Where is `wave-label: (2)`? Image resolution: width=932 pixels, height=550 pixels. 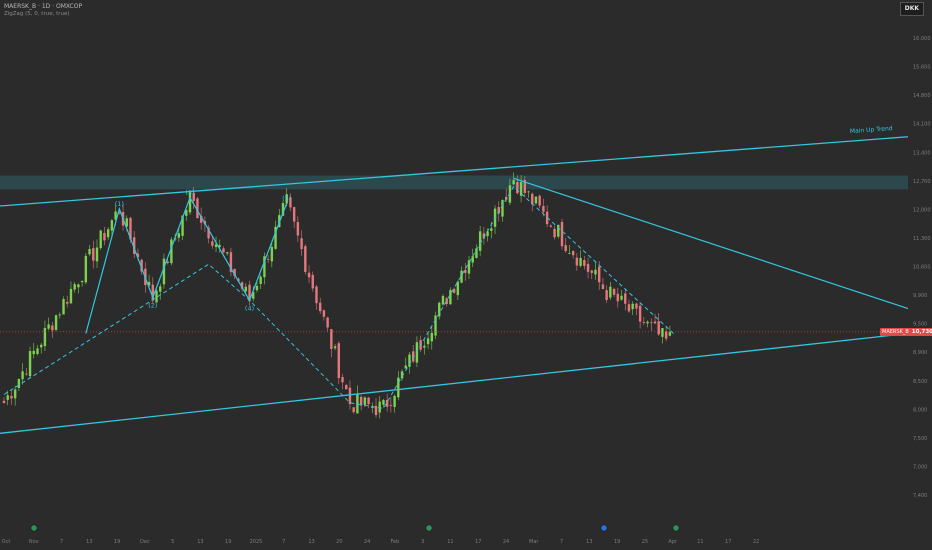 wave-label: (2) is located at coordinates (152, 305).